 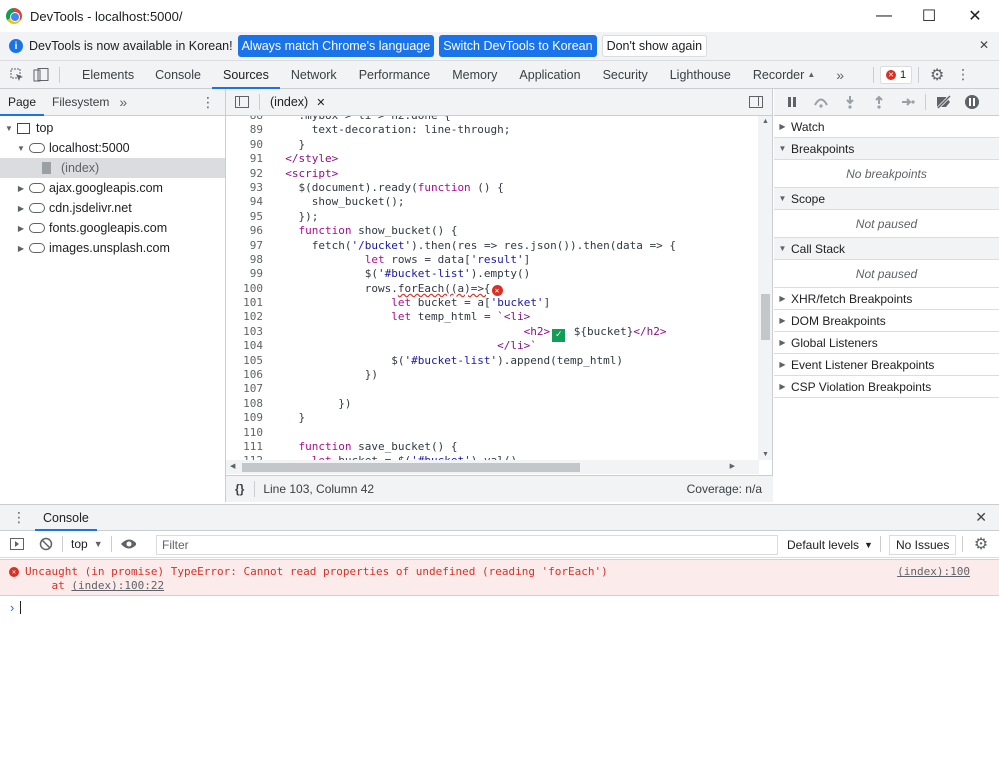 What do you see at coordinates (239, 489) in the screenshot?
I see `pretty-print-button: {}` at bounding box center [239, 489].